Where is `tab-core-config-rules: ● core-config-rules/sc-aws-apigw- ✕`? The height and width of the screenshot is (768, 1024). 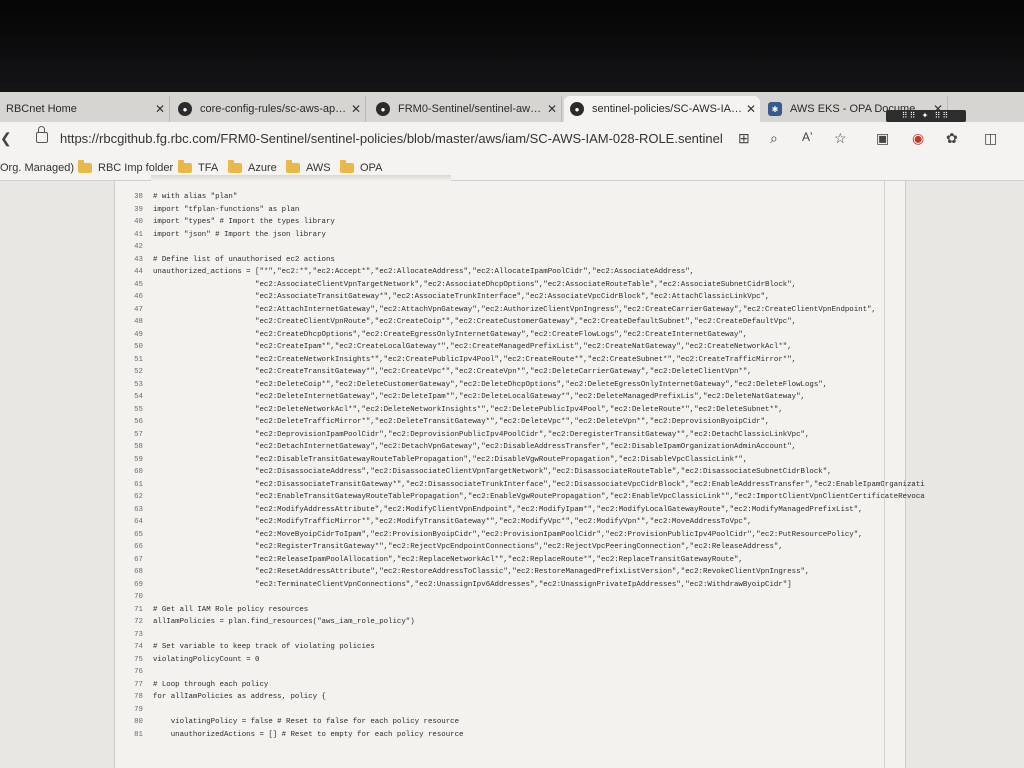 tab-core-config-rules: ● core-config-rules/sc-aws-apigw- ✕ is located at coordinates (269, 109).